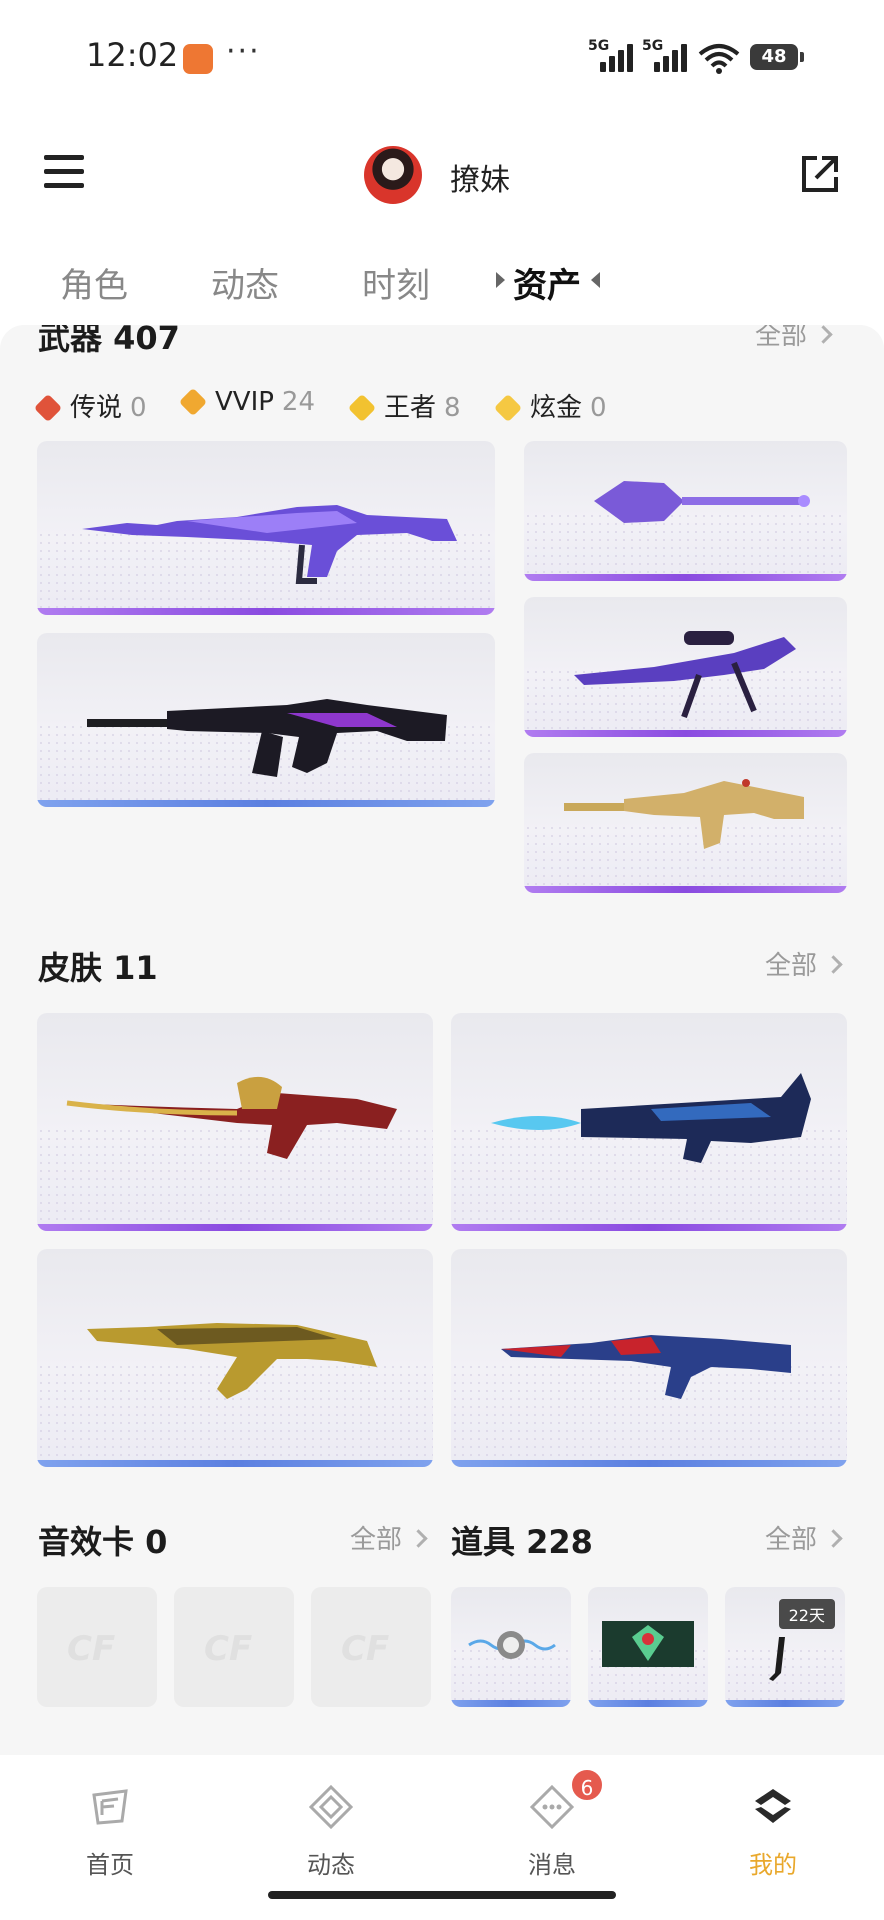  What do you see at coordinates (684, 814) in the screenshot?
I see `gold-rifle-image` at bounding box center [684, 814].